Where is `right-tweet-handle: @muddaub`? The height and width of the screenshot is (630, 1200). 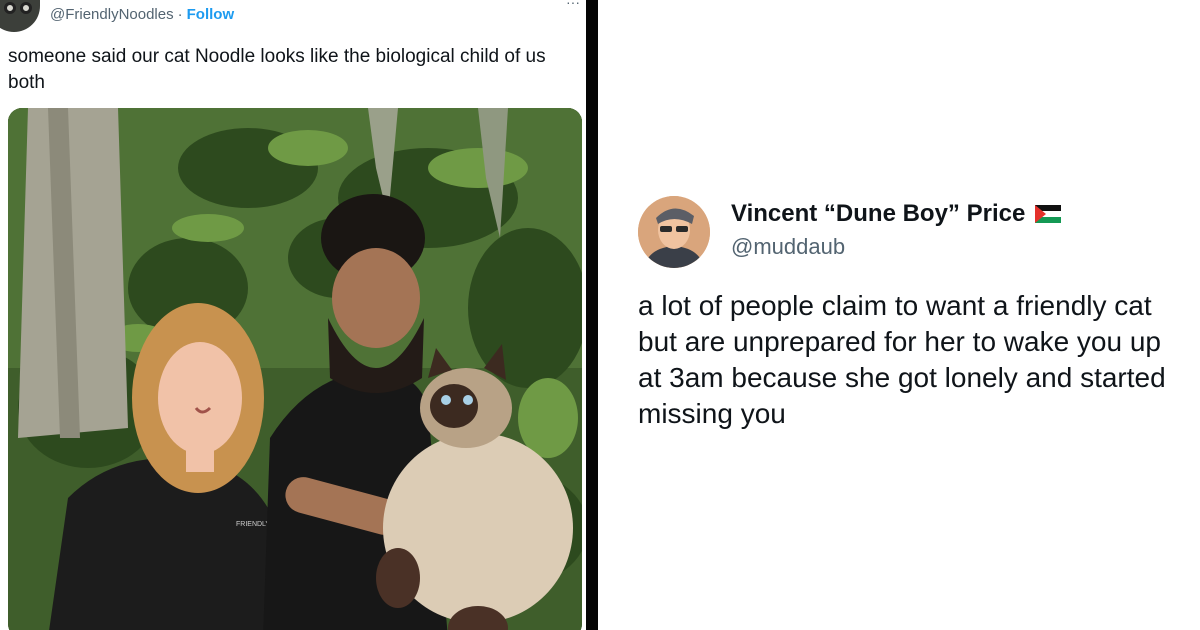
right-tweet-handle: @muddaub is located at coordinates (788, 247).